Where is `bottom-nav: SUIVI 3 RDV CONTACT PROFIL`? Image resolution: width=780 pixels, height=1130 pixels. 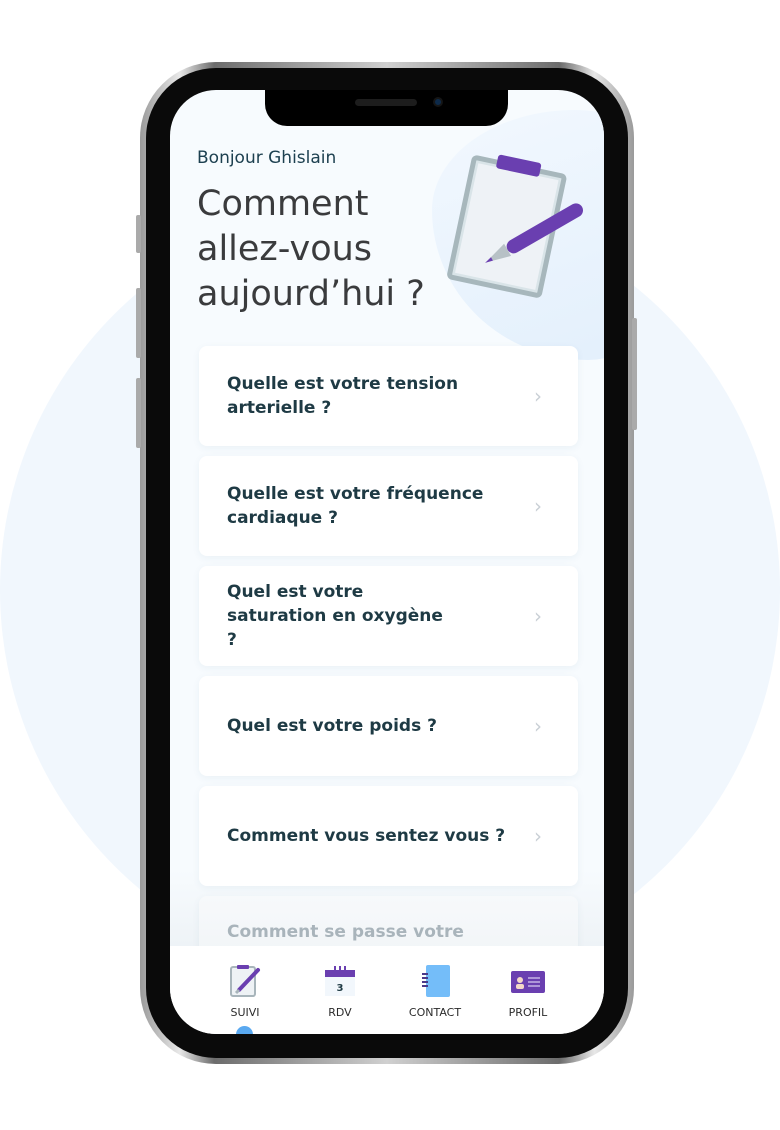 bottom-nav: SUIVI 3 RDV CONTACT PROFIL is located at coordinates (387, 990).